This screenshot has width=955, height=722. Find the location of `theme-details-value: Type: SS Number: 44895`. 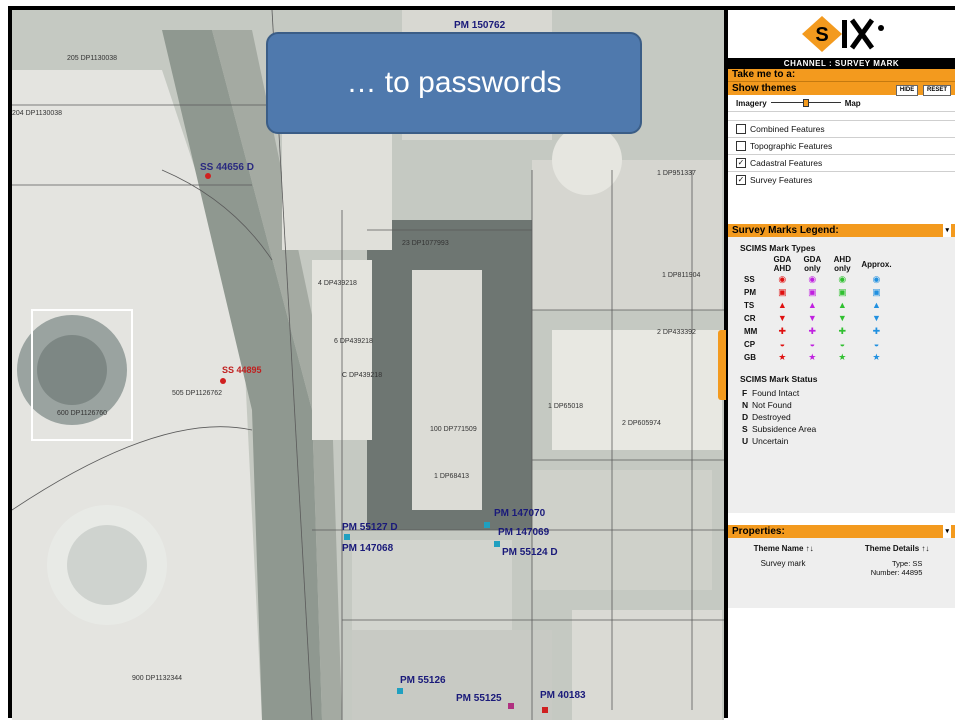

theme-details-value: Type: SS Number: 44895 is located at coordinates (897, 568).